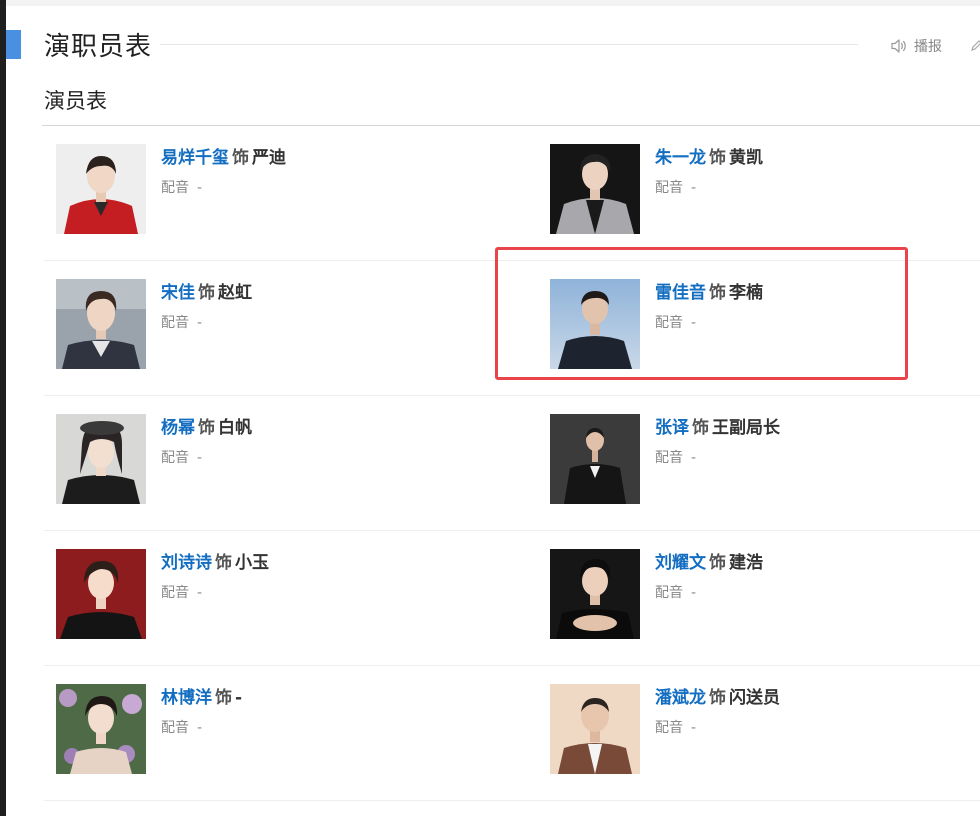 The width and height of the screenshot is (980, 816). What do you see at coordinates (266, 189) in the screenshot?
I see `cast-item: 易烊千玺饰严迪 配音 -` at bounding box center [266, 189].